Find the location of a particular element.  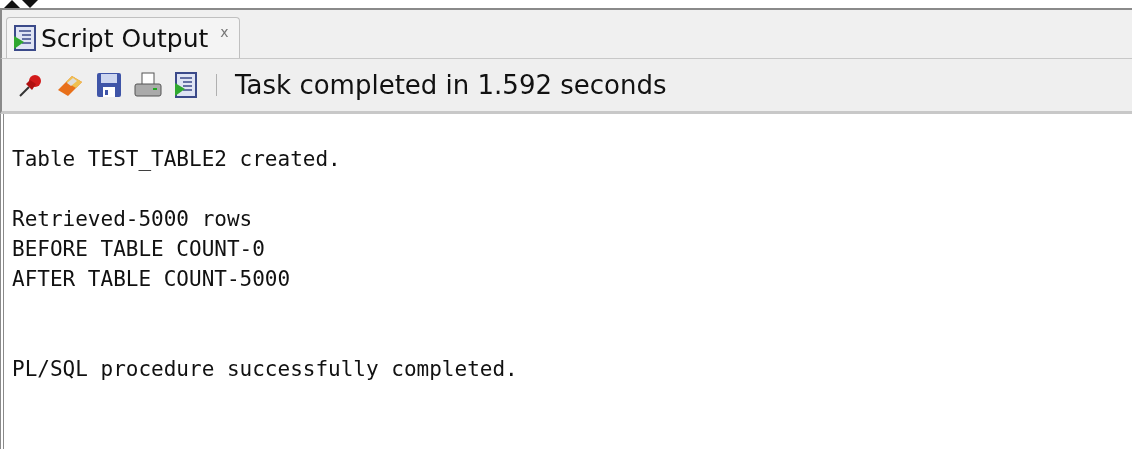

status-text: Task completed in 1.592 seconds is located at coordinates (451, 85).